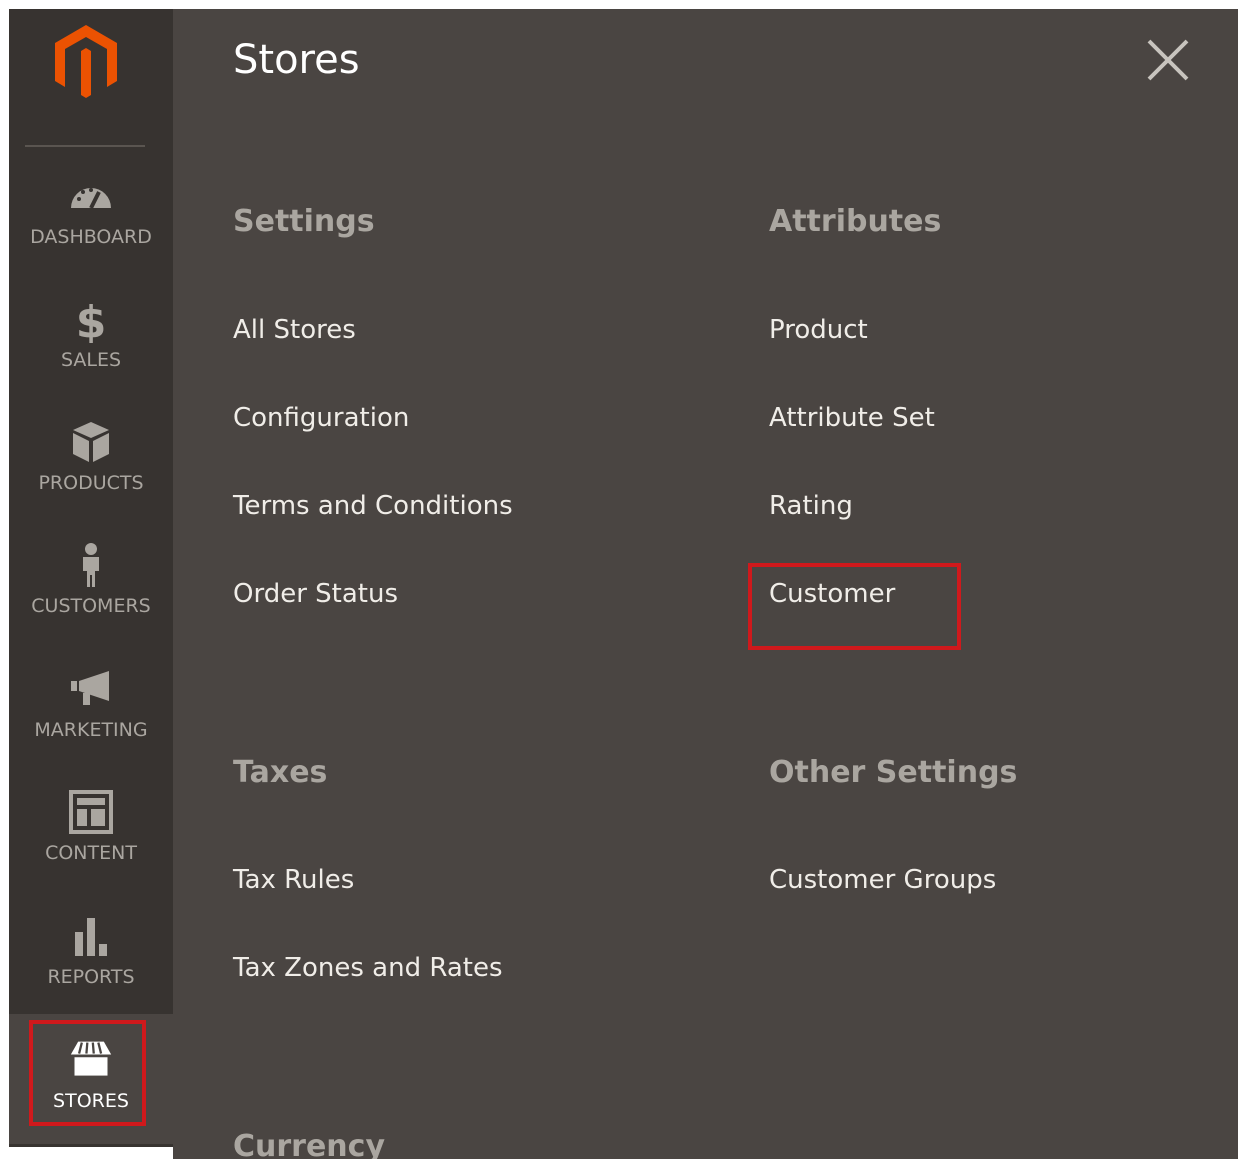  I want to click on dollar-icon: $, so click(91, 320).